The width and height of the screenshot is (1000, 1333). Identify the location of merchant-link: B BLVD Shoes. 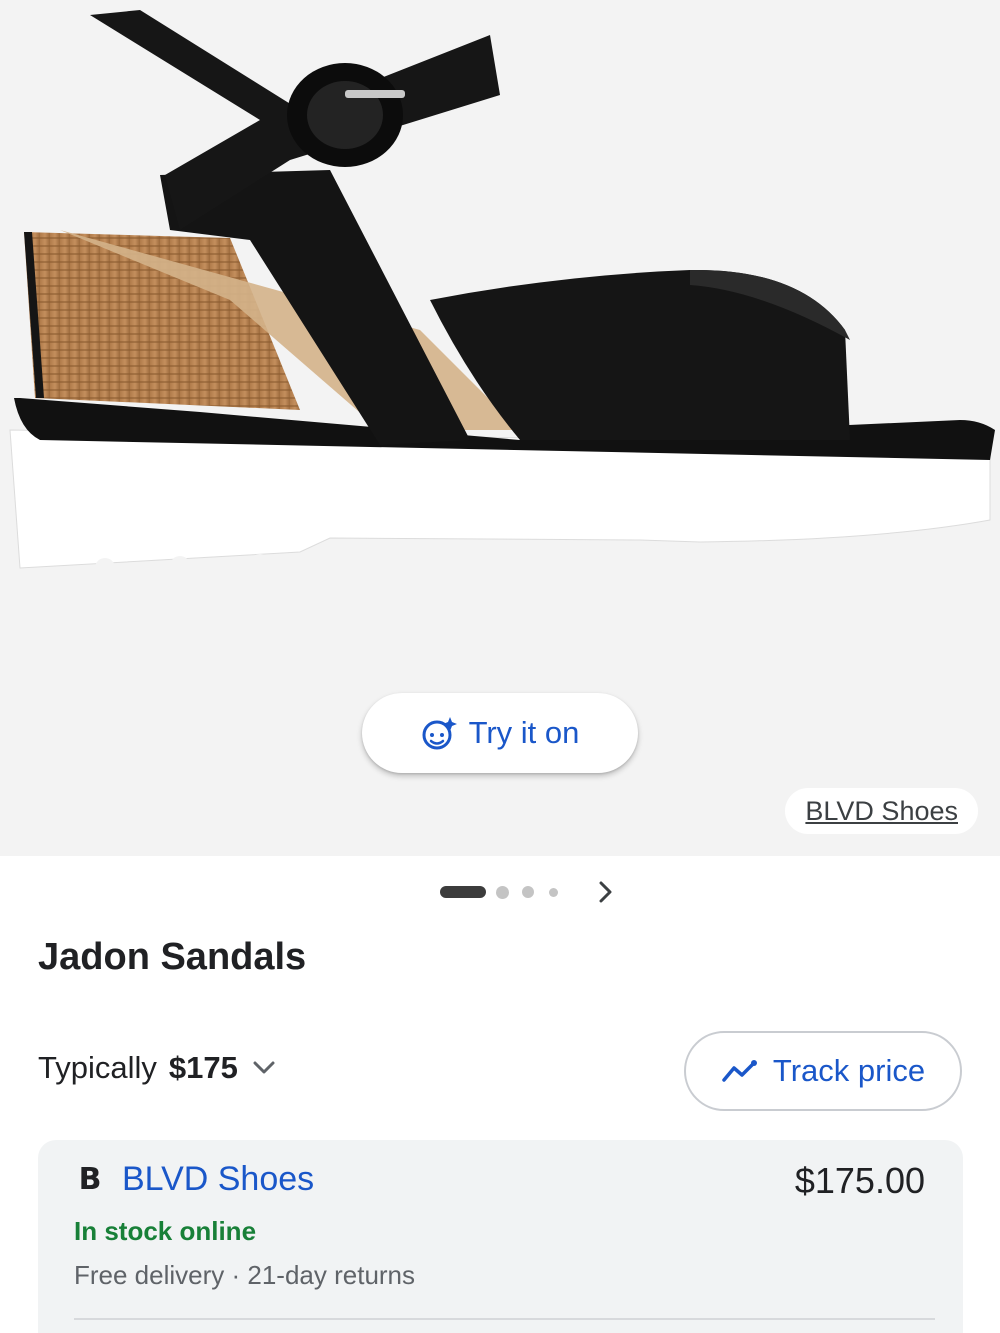
(194, 1179).